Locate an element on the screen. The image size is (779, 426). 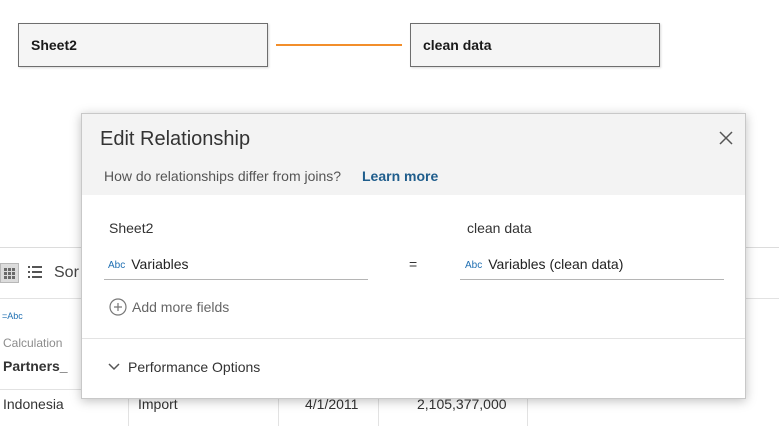
left-field-label: Variables is located at coordinates (160, 264).